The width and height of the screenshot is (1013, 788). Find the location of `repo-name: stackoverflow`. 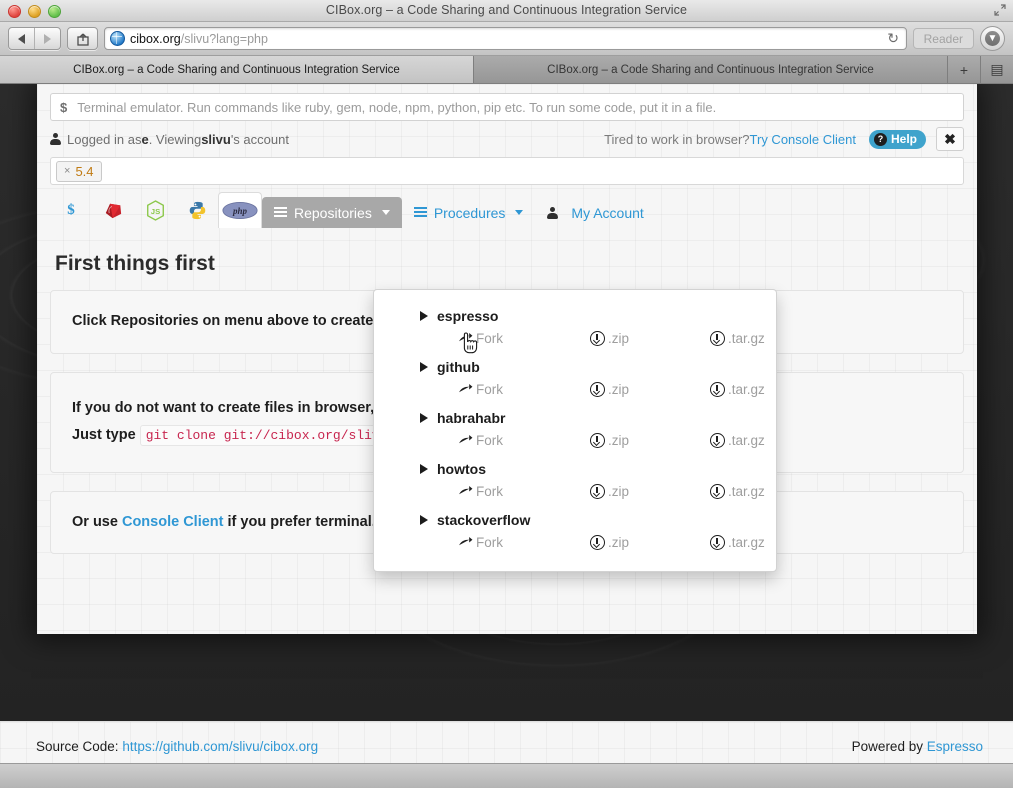

repo-name: stackoverflow is located at coordinates (484, 520).